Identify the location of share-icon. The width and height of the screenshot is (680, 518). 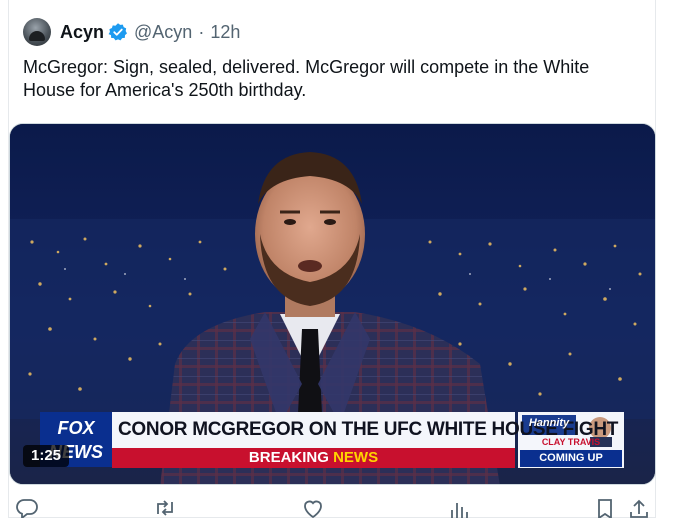
(639, 508).